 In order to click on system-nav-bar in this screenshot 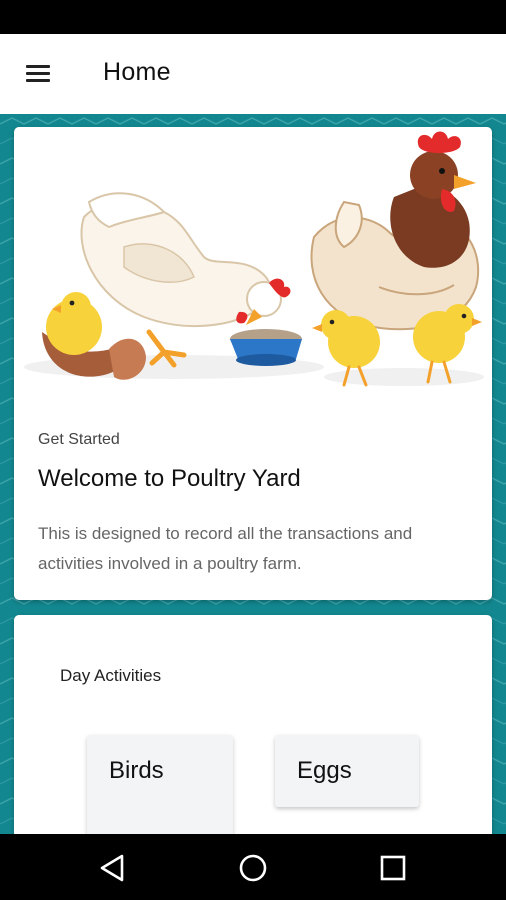, I will do `click(253, 867)`.